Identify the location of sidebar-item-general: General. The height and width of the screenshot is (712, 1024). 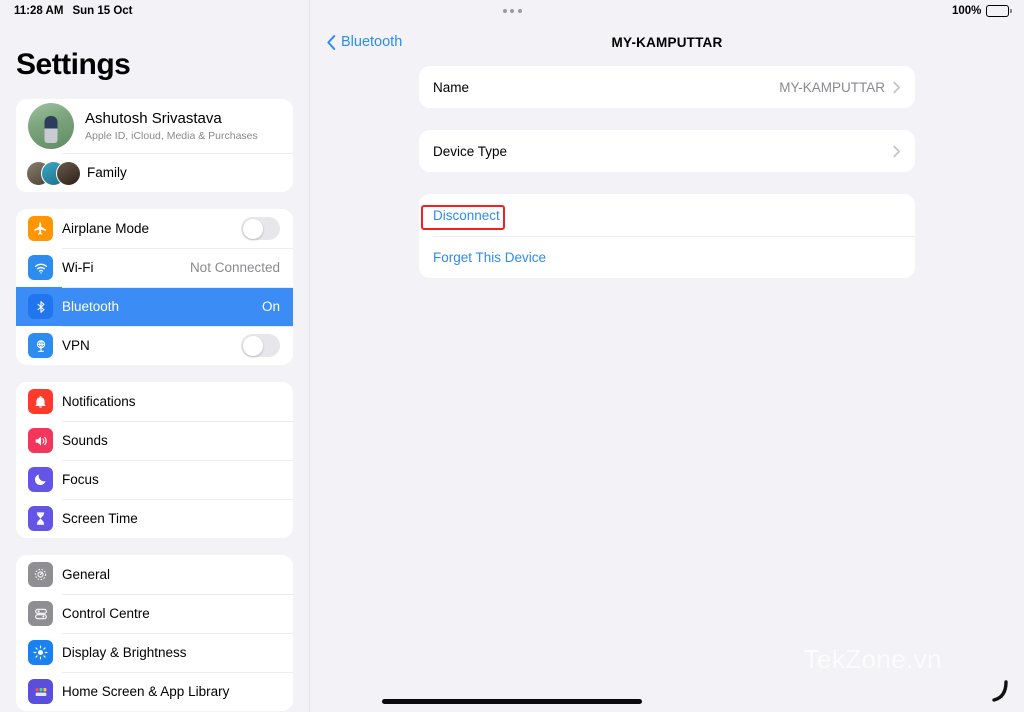
(154, 574).